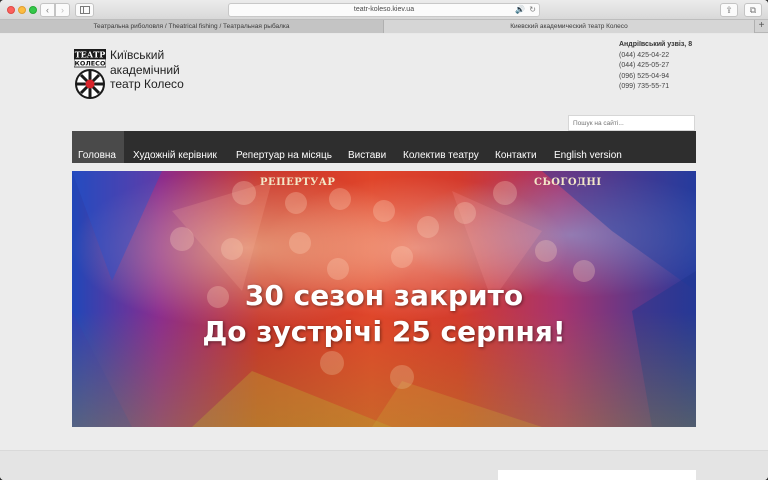 Image resolution: width=768 pixels, height=480 pixels. I want to click on new-tab-button: +, so click(761, 26).